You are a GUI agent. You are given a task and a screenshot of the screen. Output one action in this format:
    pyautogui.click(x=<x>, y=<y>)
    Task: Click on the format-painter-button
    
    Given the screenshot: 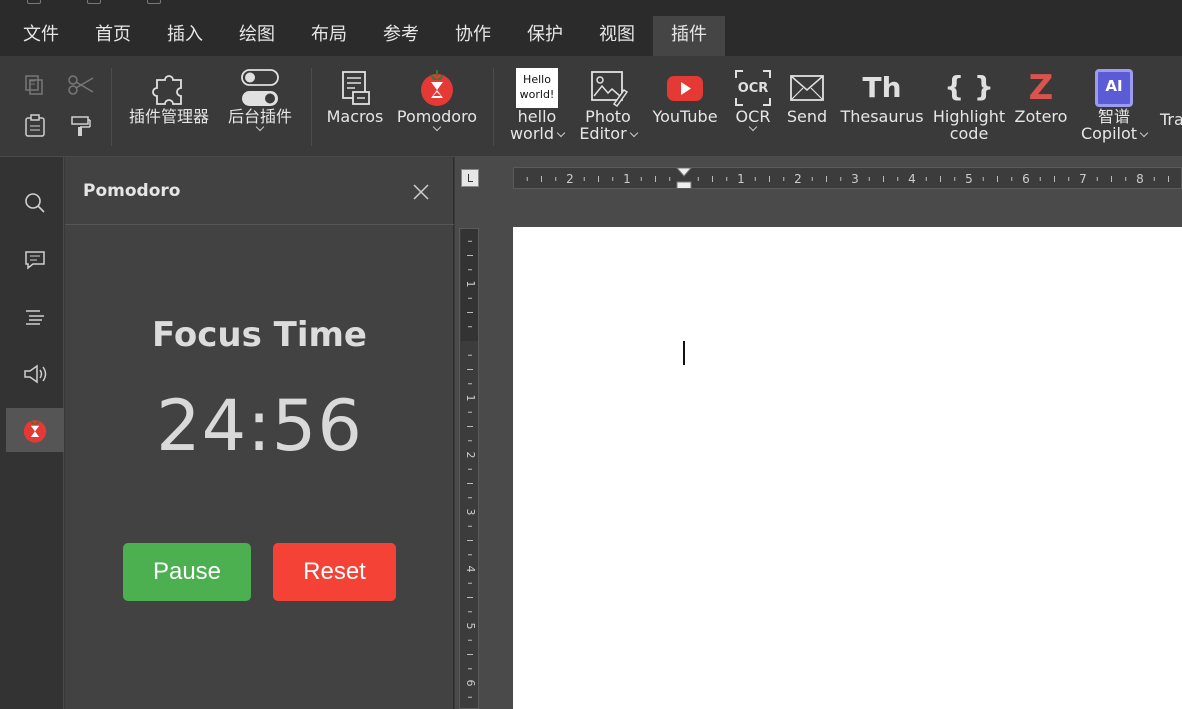 What is the action you would take?
    pyautogui.click(x=81, y=127)
    